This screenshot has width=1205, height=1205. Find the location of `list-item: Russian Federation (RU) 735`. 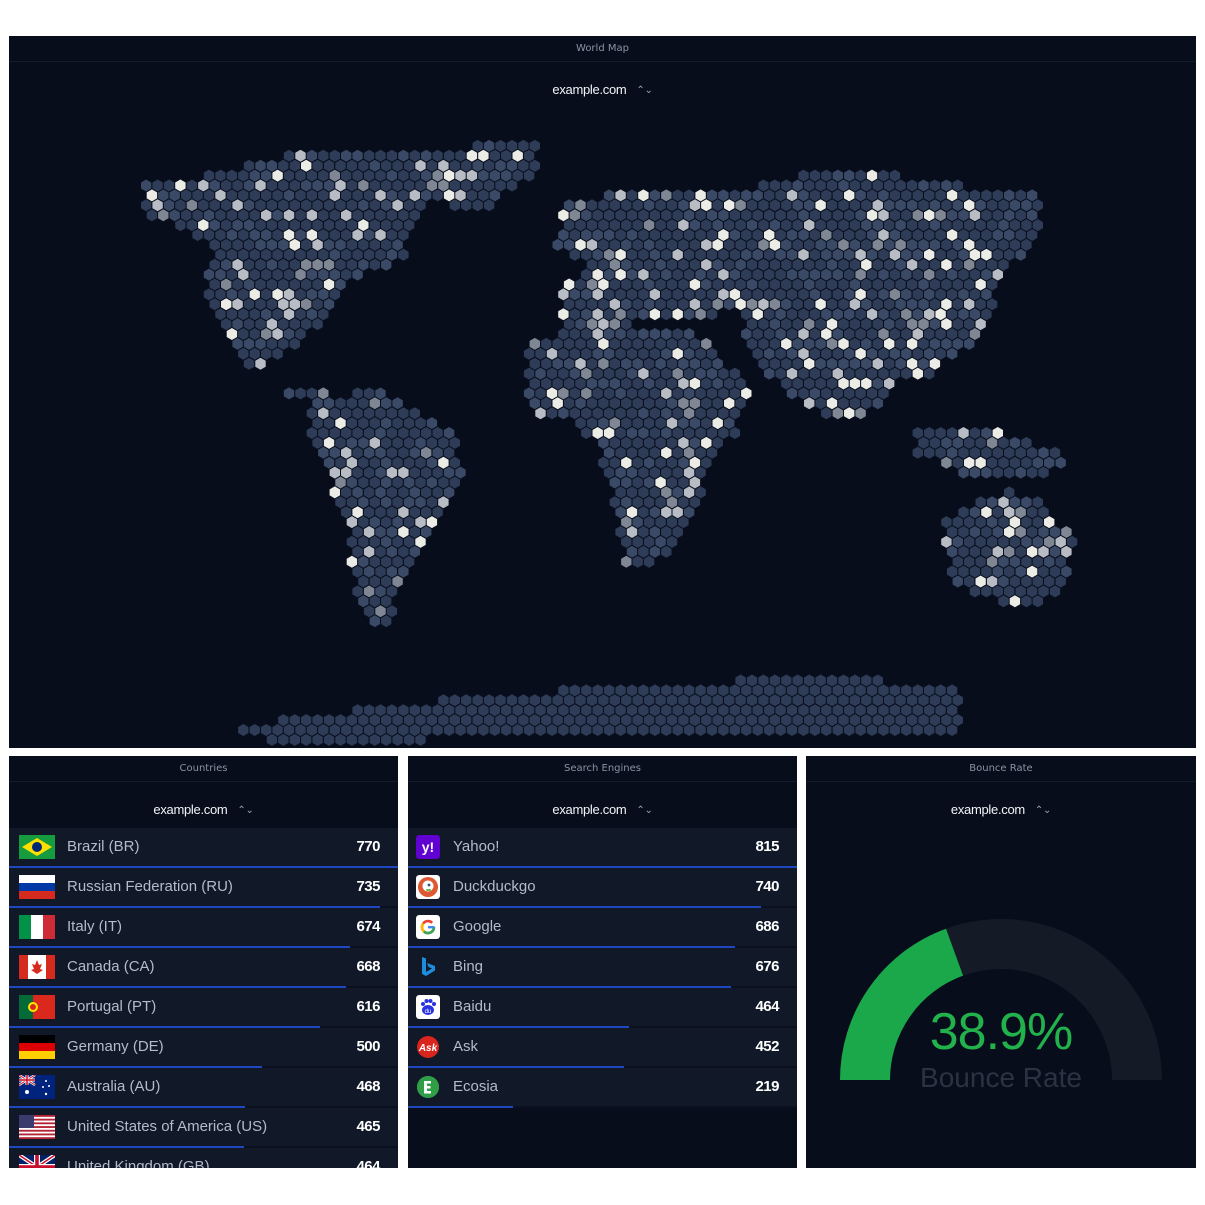

list-item: Russian Federation (RU) 735 is located at coordinates (203, 888).